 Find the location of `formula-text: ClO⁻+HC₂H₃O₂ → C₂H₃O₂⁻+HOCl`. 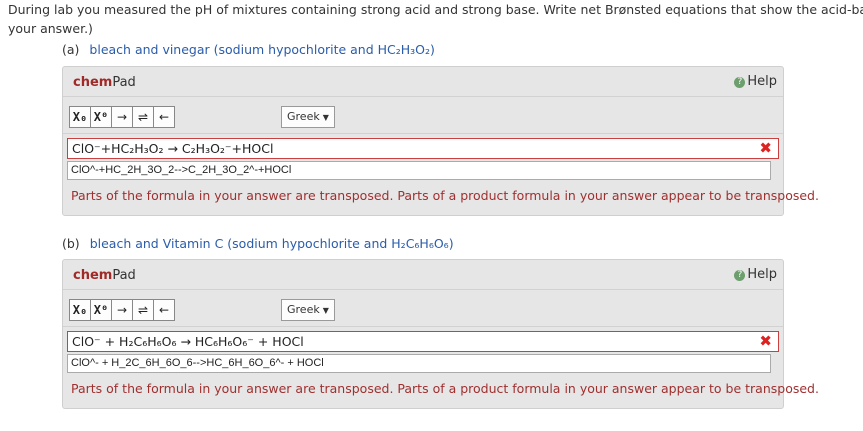

formula-text: ClO⁻+HC₂H₃O₂ → C₂H₃O₂⁻+HOCl is located at coordinates (173, 148).